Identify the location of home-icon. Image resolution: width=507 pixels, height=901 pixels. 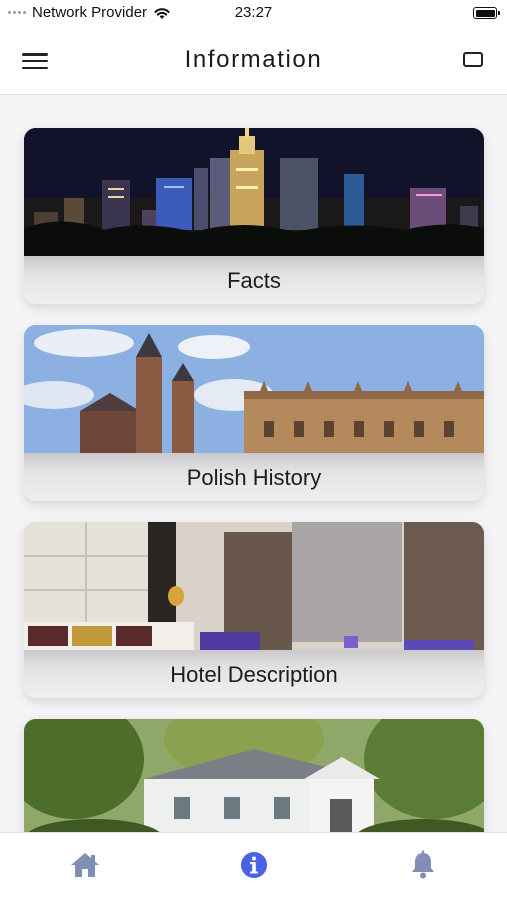
(85, 865).